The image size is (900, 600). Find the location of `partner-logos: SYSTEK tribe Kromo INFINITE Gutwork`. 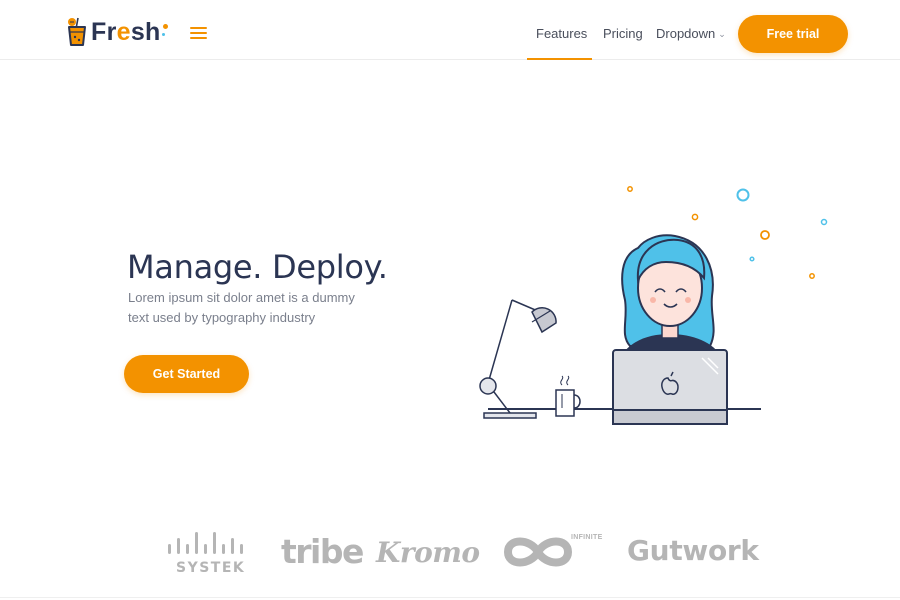

partner-logos: SYSTEK tribe Kromo INFINITE Gutwork is located at coordinates (460, 550).